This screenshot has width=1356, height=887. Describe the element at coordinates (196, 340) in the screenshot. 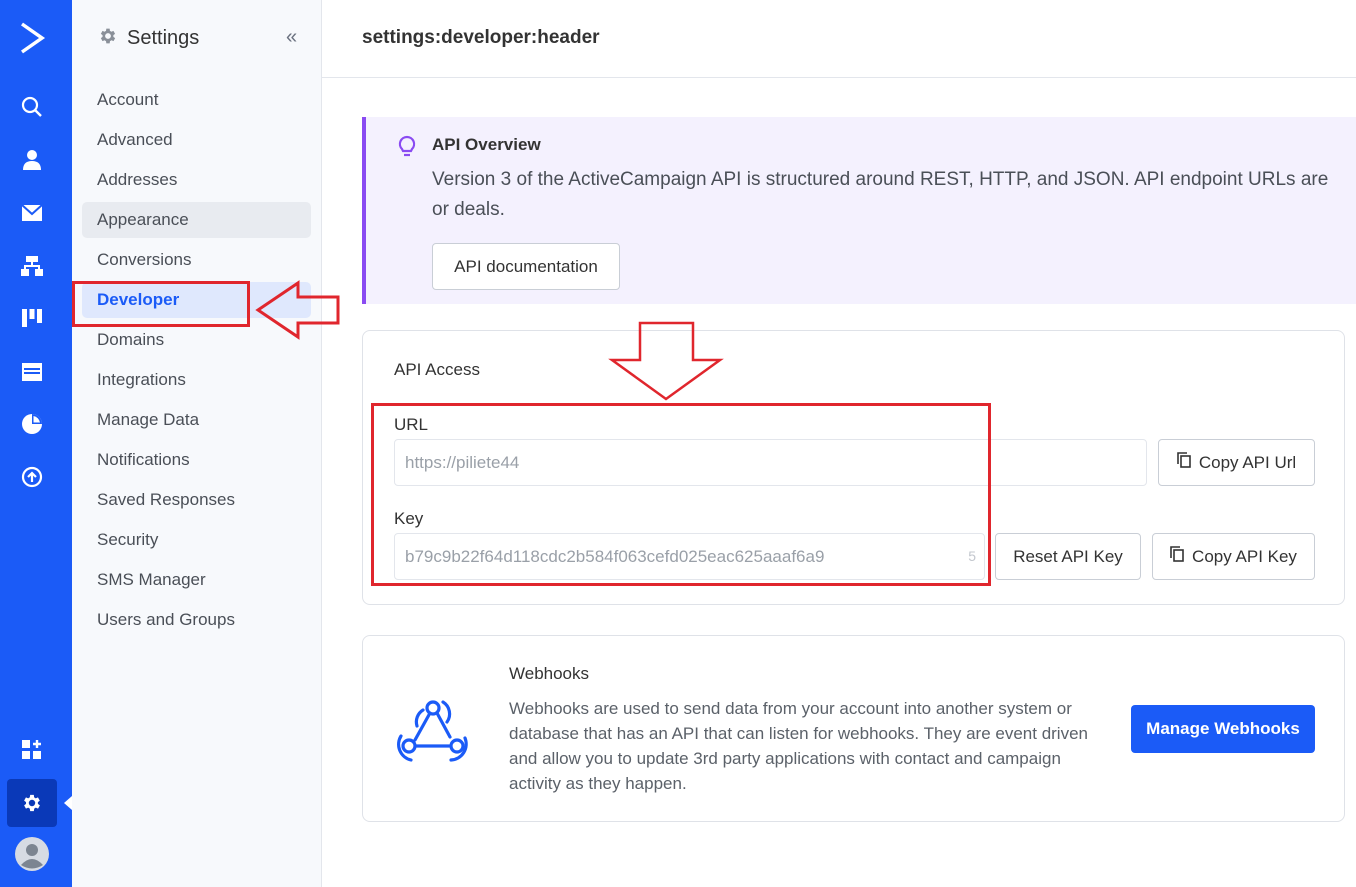

I see `sidebar-item-domains: Domains` at that location.